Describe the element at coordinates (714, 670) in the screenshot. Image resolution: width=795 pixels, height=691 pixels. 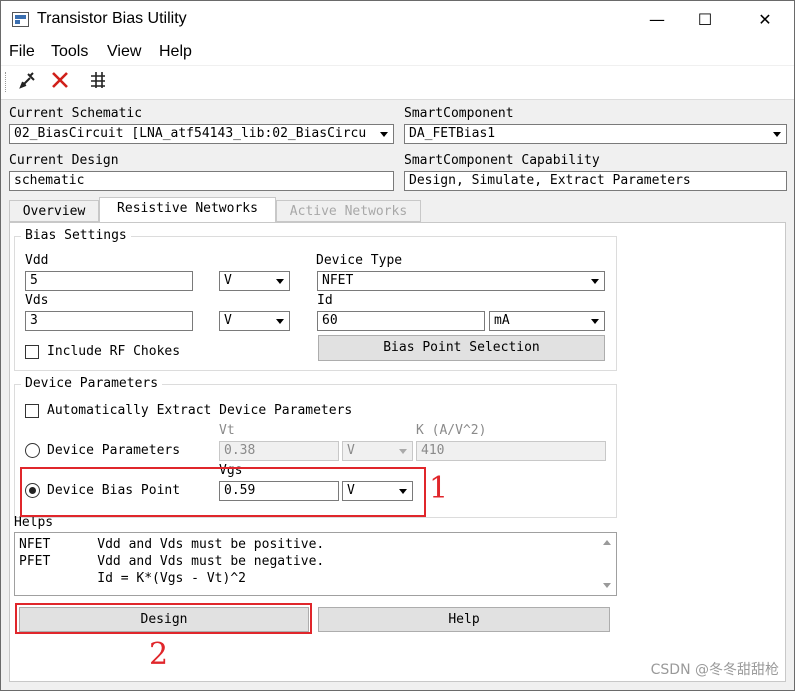
I see `watermark: CSDN @冬冬甜甜枪` at that location.